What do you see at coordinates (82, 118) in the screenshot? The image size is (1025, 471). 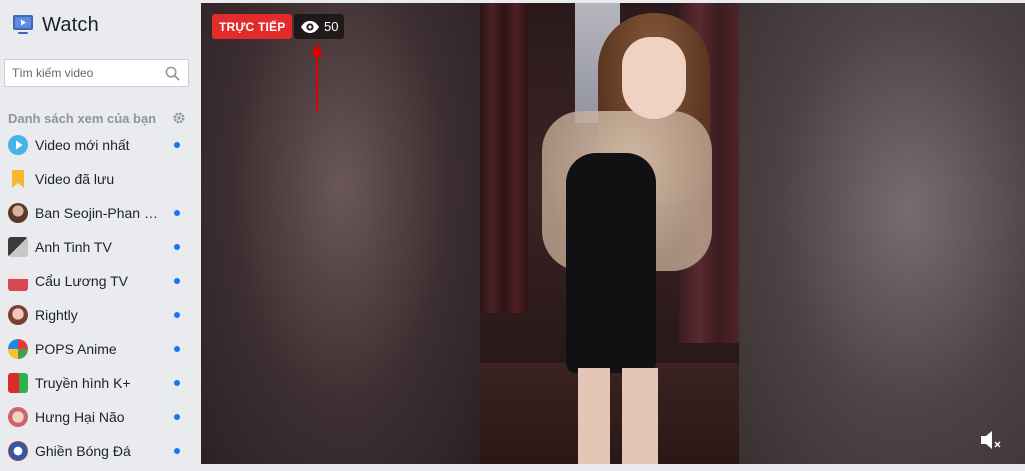 I see `watchlist-heading: Danh sách xem của bạn` at bounding box center [82, 118].